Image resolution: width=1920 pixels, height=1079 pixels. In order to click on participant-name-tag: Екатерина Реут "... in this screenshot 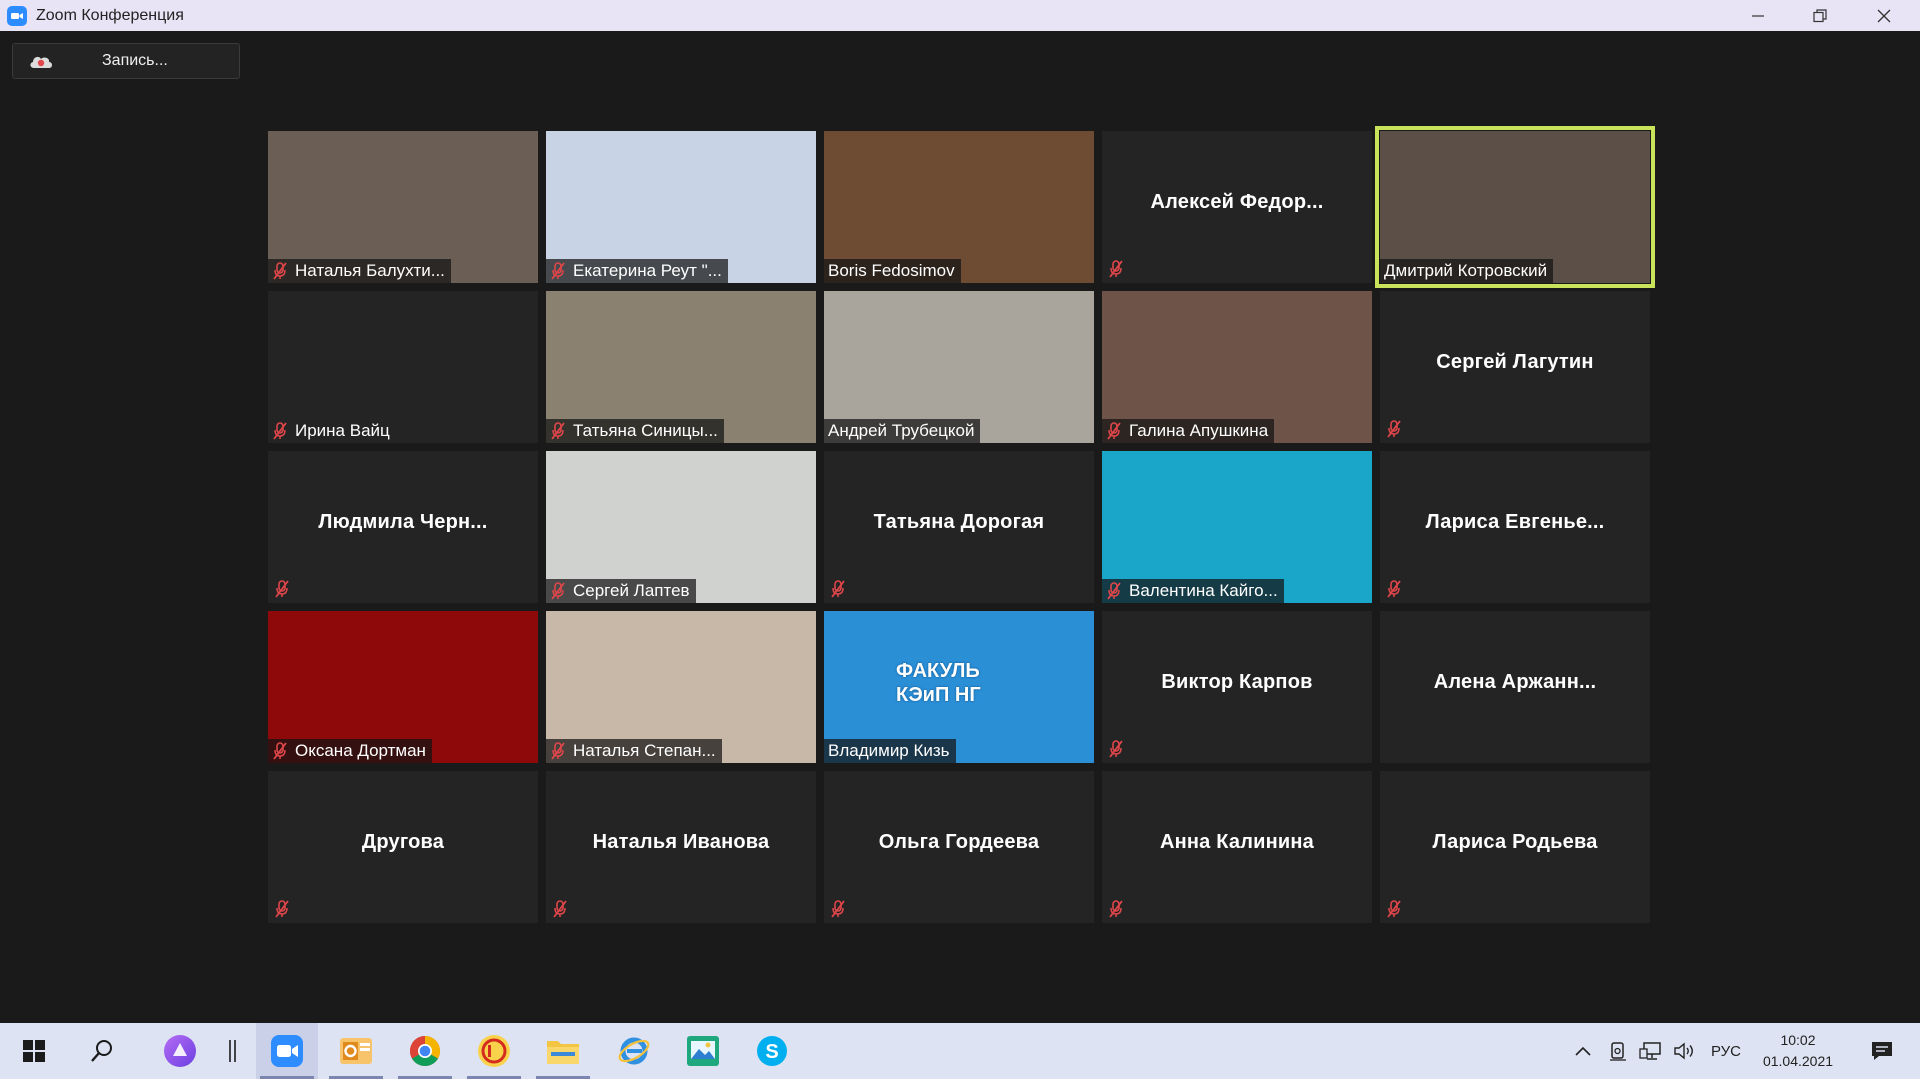, I will do `click(637, 271)`.